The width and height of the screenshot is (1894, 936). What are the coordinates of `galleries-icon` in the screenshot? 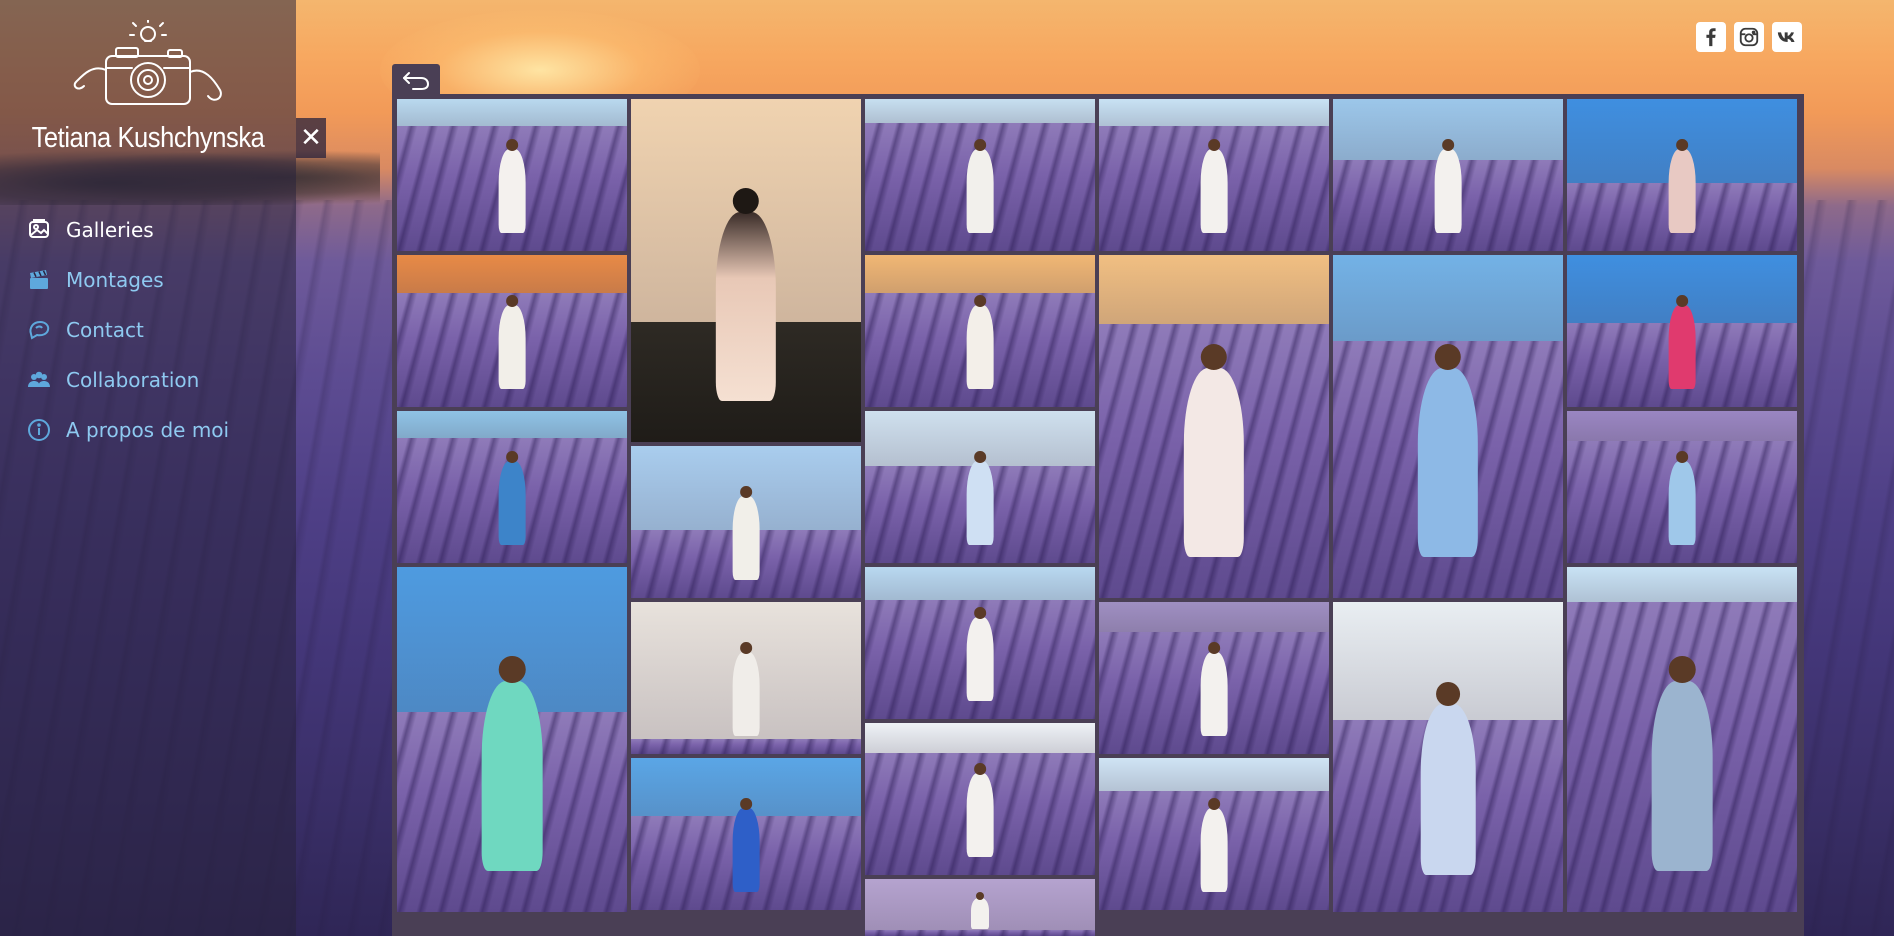 It's located at (39, 230).